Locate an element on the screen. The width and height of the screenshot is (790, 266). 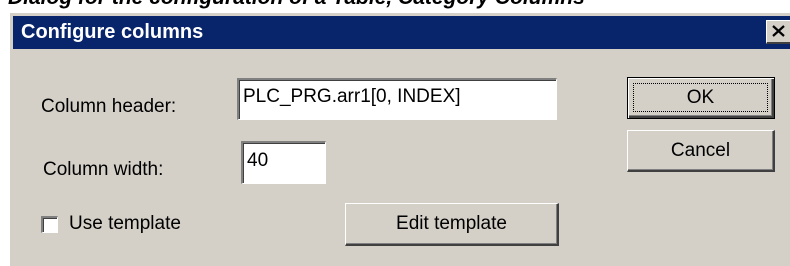
column-header-input: PLC_PRG.arr1[0, INDEX] is located at coordinates (397, 99).